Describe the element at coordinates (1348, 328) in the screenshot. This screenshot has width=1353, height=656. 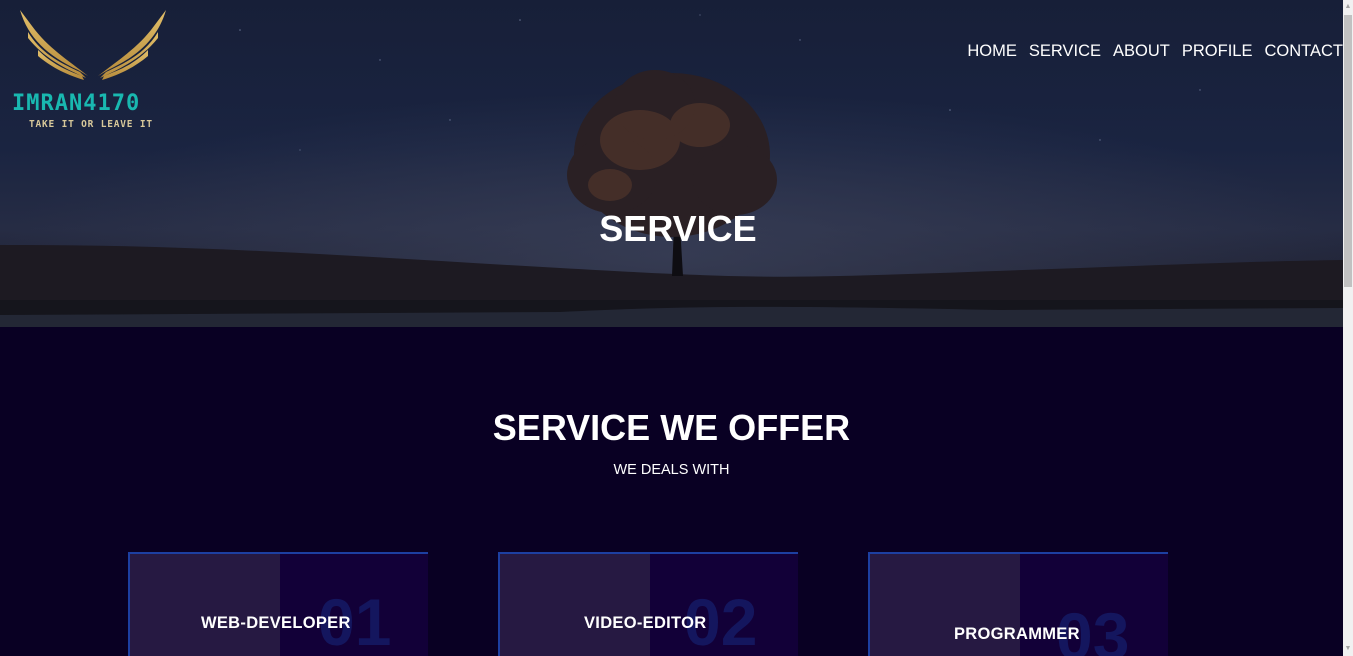
I see `vertical-scrollbar: ▲ ▼` at that location.